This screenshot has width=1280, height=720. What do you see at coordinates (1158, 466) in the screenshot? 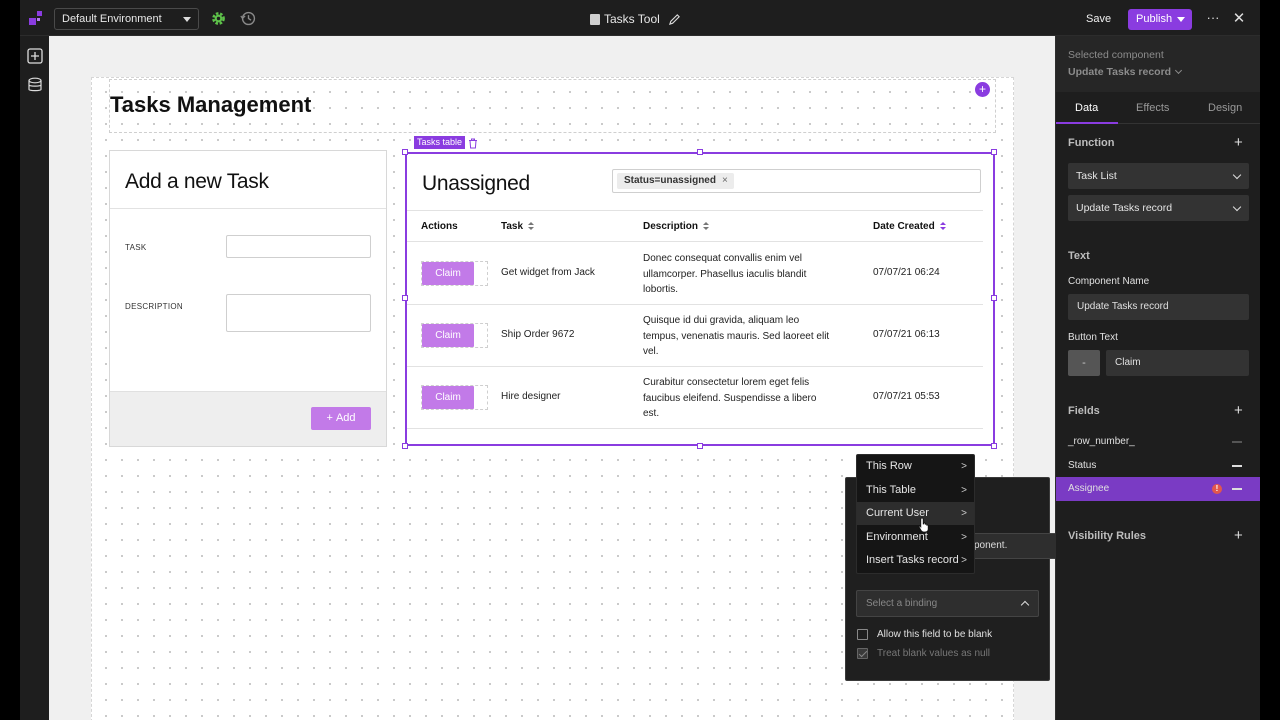
I see `field-row: Status` at bounding box center [1158, 466].